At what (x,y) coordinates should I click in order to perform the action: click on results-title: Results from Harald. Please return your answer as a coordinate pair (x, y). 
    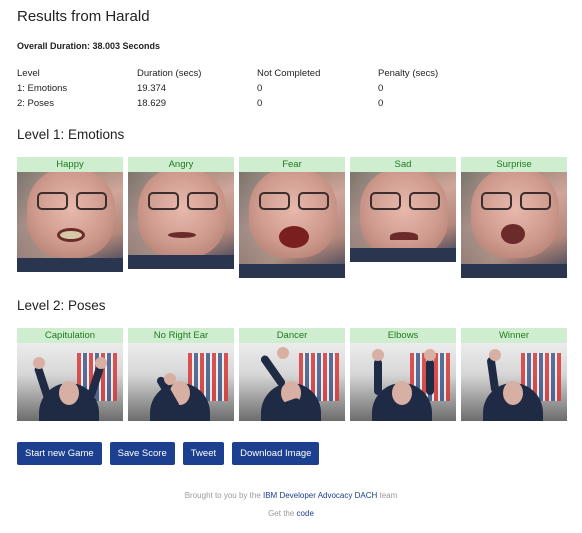
    Looking at the image, I should click on (83, 16).